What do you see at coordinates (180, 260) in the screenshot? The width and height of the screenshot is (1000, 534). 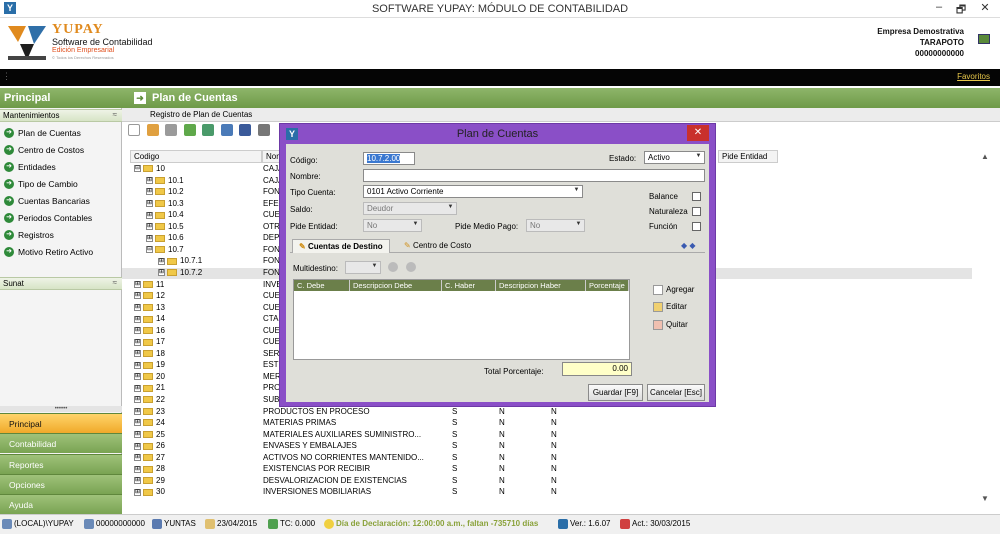 I see `tree-node: ⊞ 10.7.1` at bounding box center [180, 260].